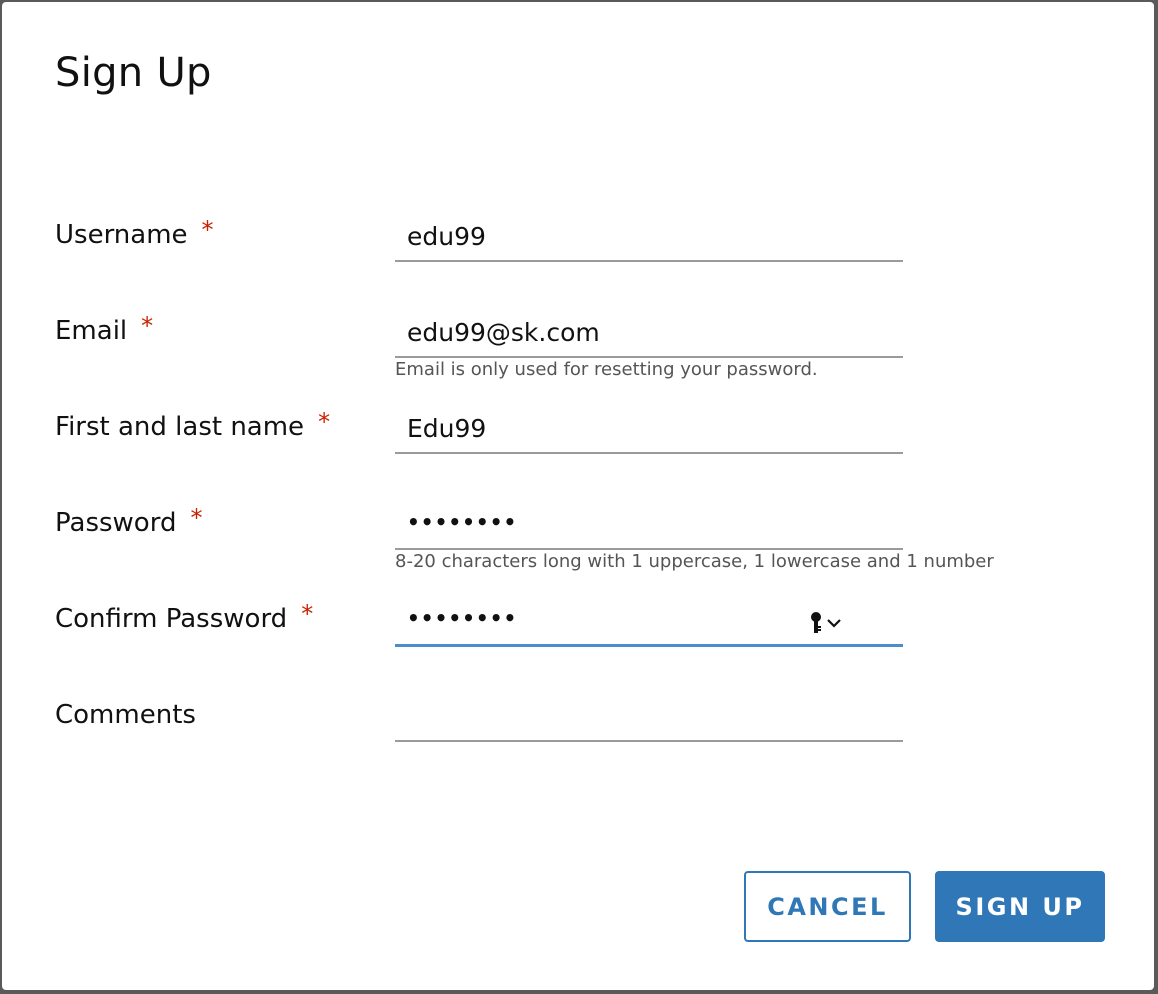 Image resolution: width=1158 pixels, height=994 pixels. What do you see at coordinates (649, 721) in the screenshot?
I see `comments-input` at bounding box center [649, 721].